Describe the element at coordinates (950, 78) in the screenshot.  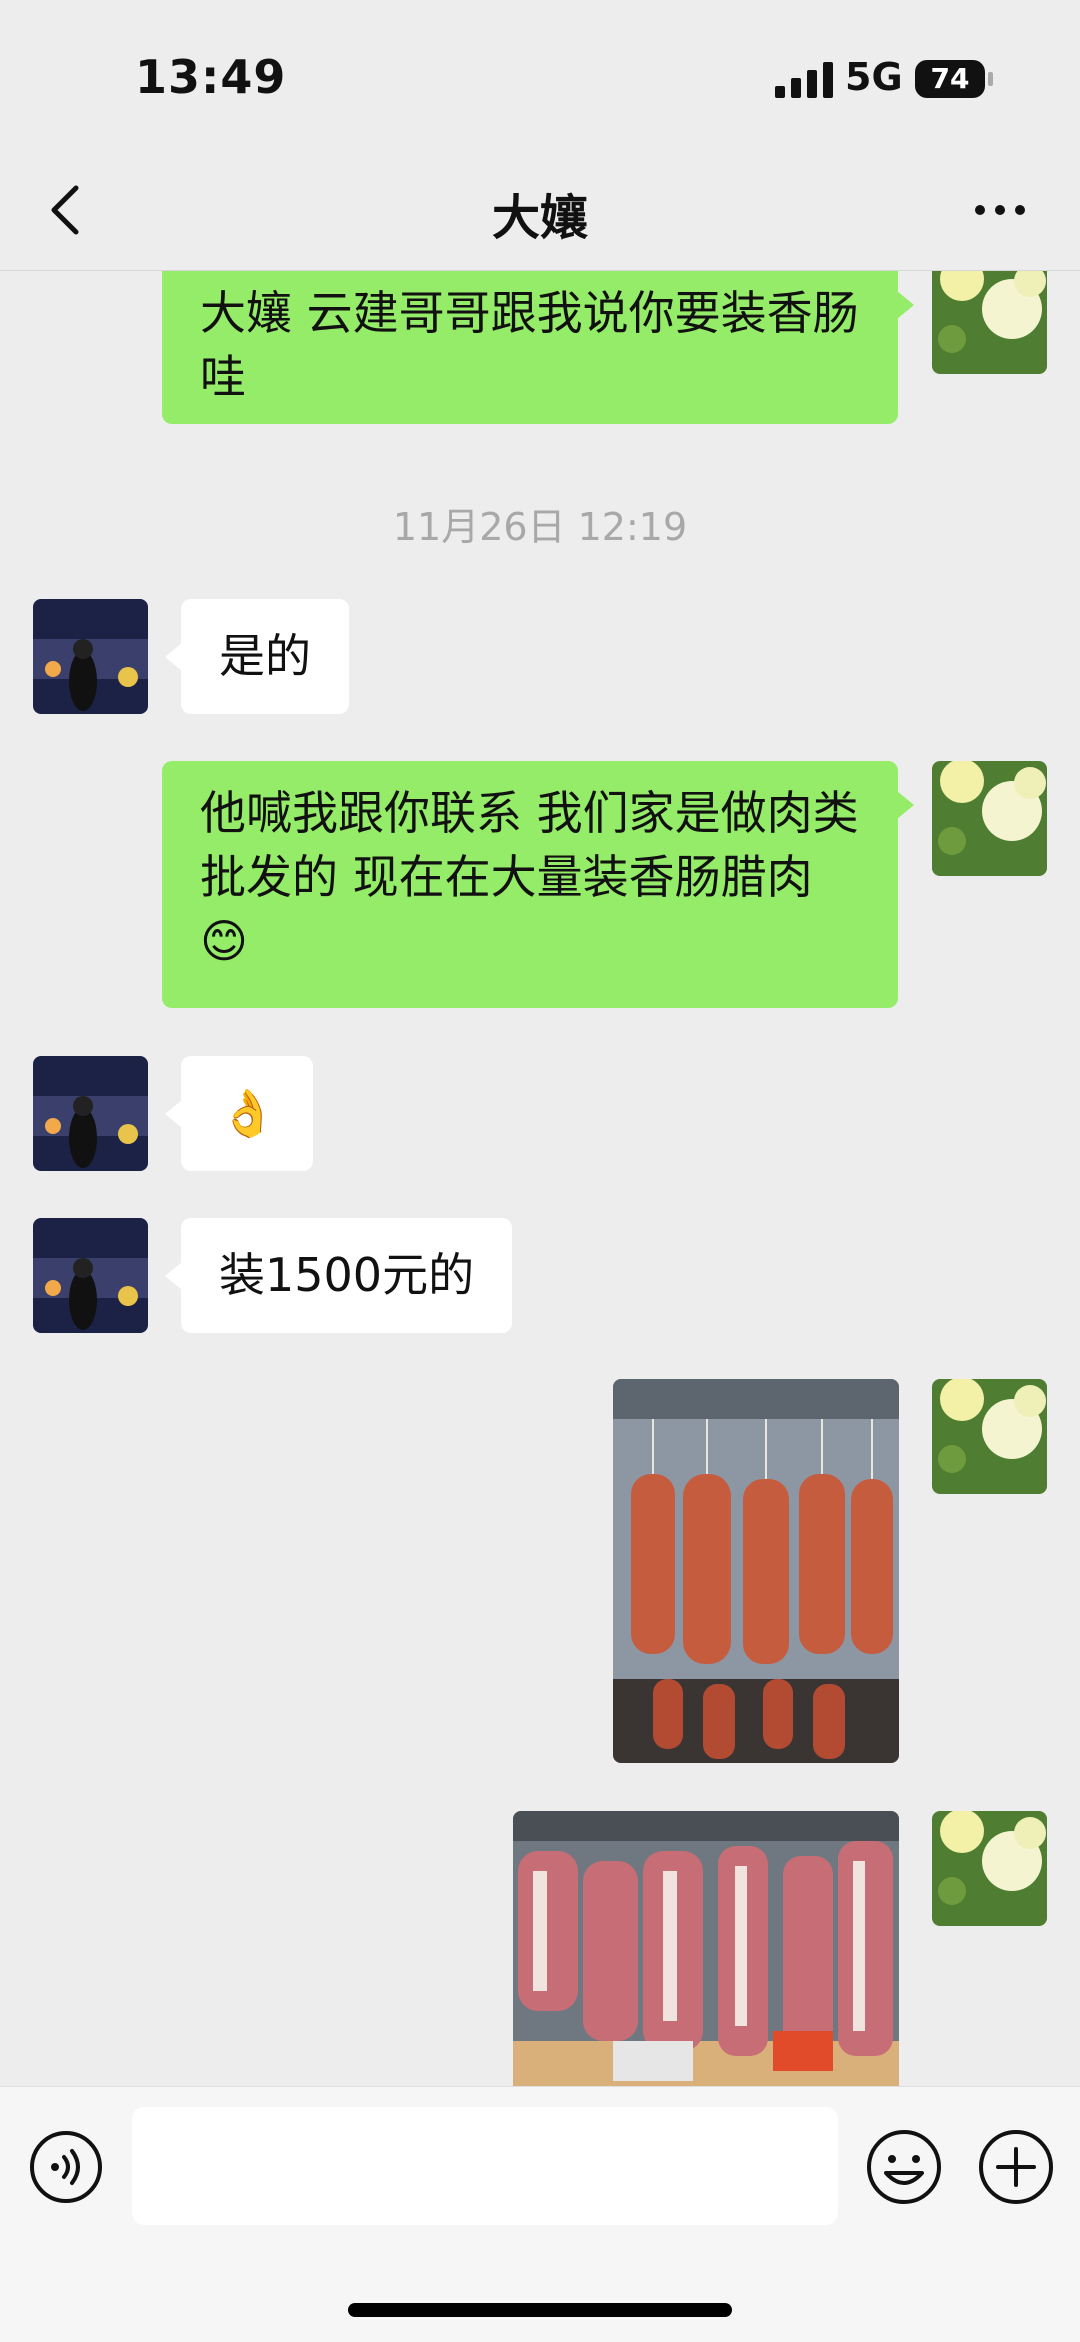
I see `battery-level: 74` at that location.